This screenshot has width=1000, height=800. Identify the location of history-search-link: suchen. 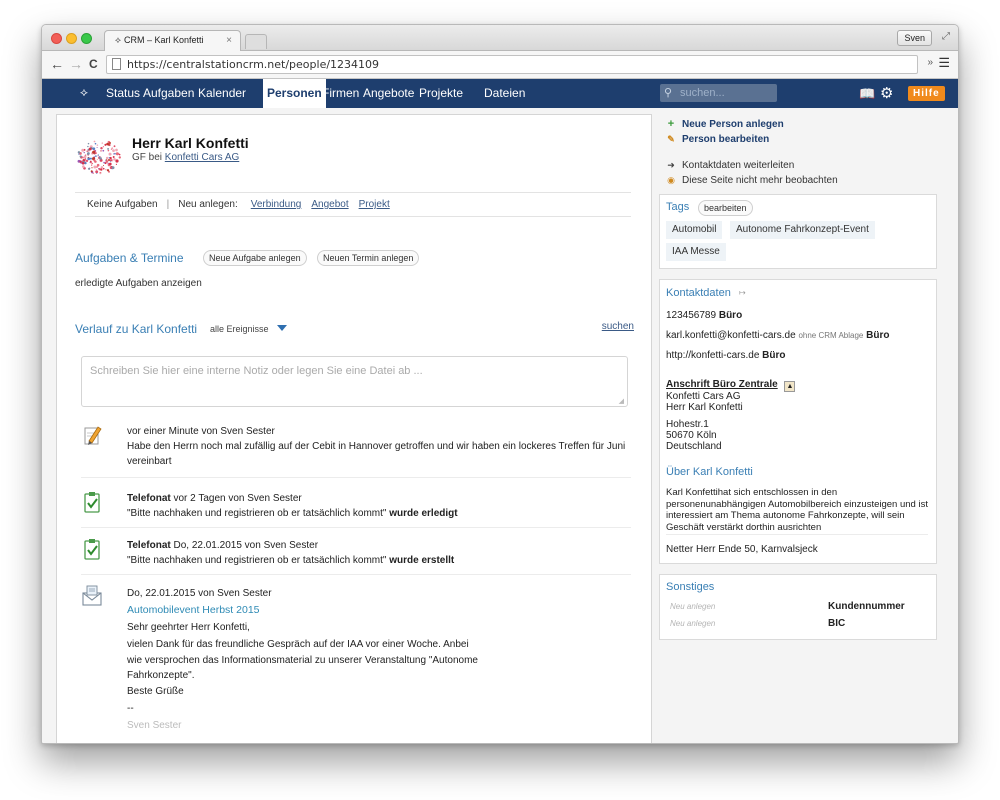
(618, 326).